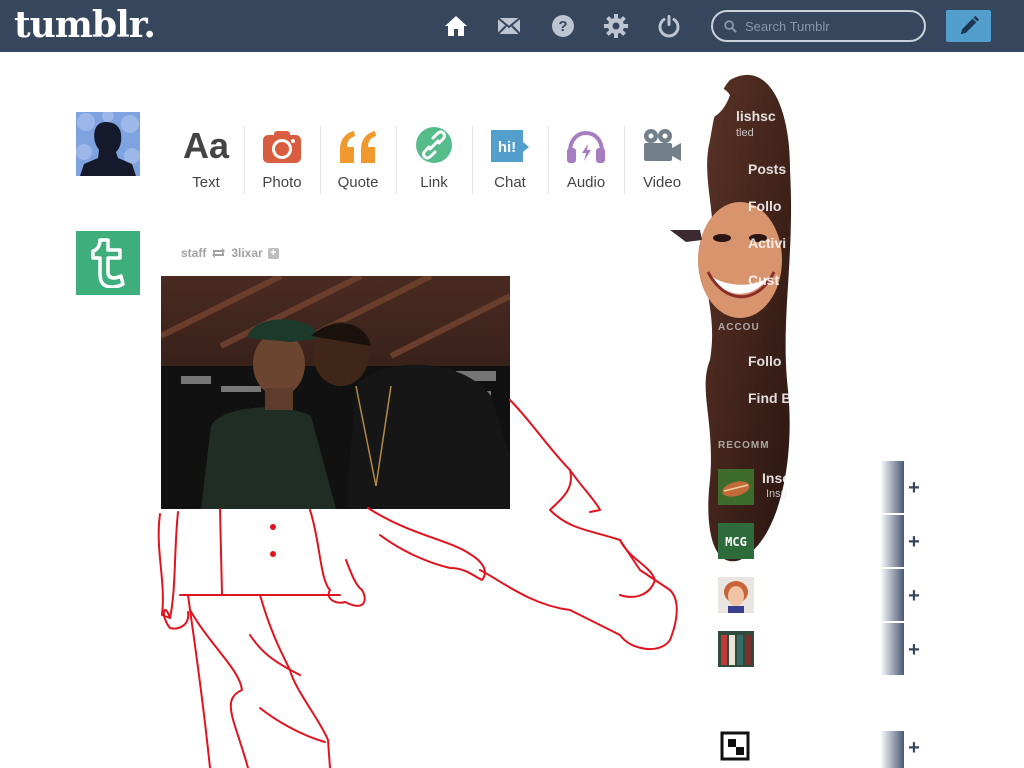 The width and height of the screenshot is (1024, 768). I want to click on camera-icon, so click(282, 147).